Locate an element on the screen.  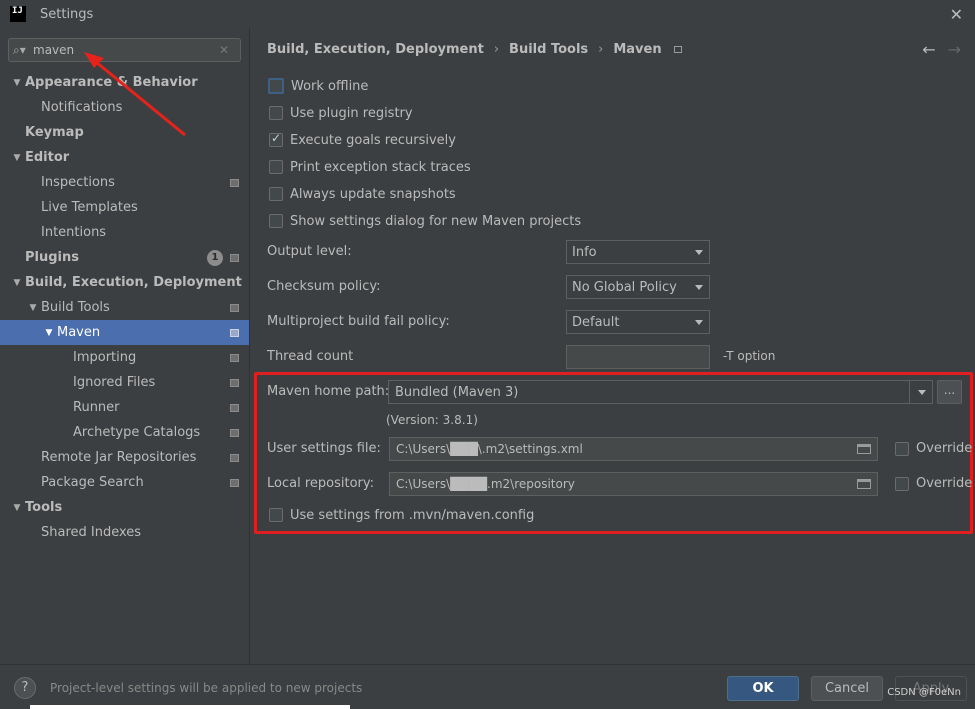
title-bar: IJ Settings ✕ is located at coordinates (487, 14).